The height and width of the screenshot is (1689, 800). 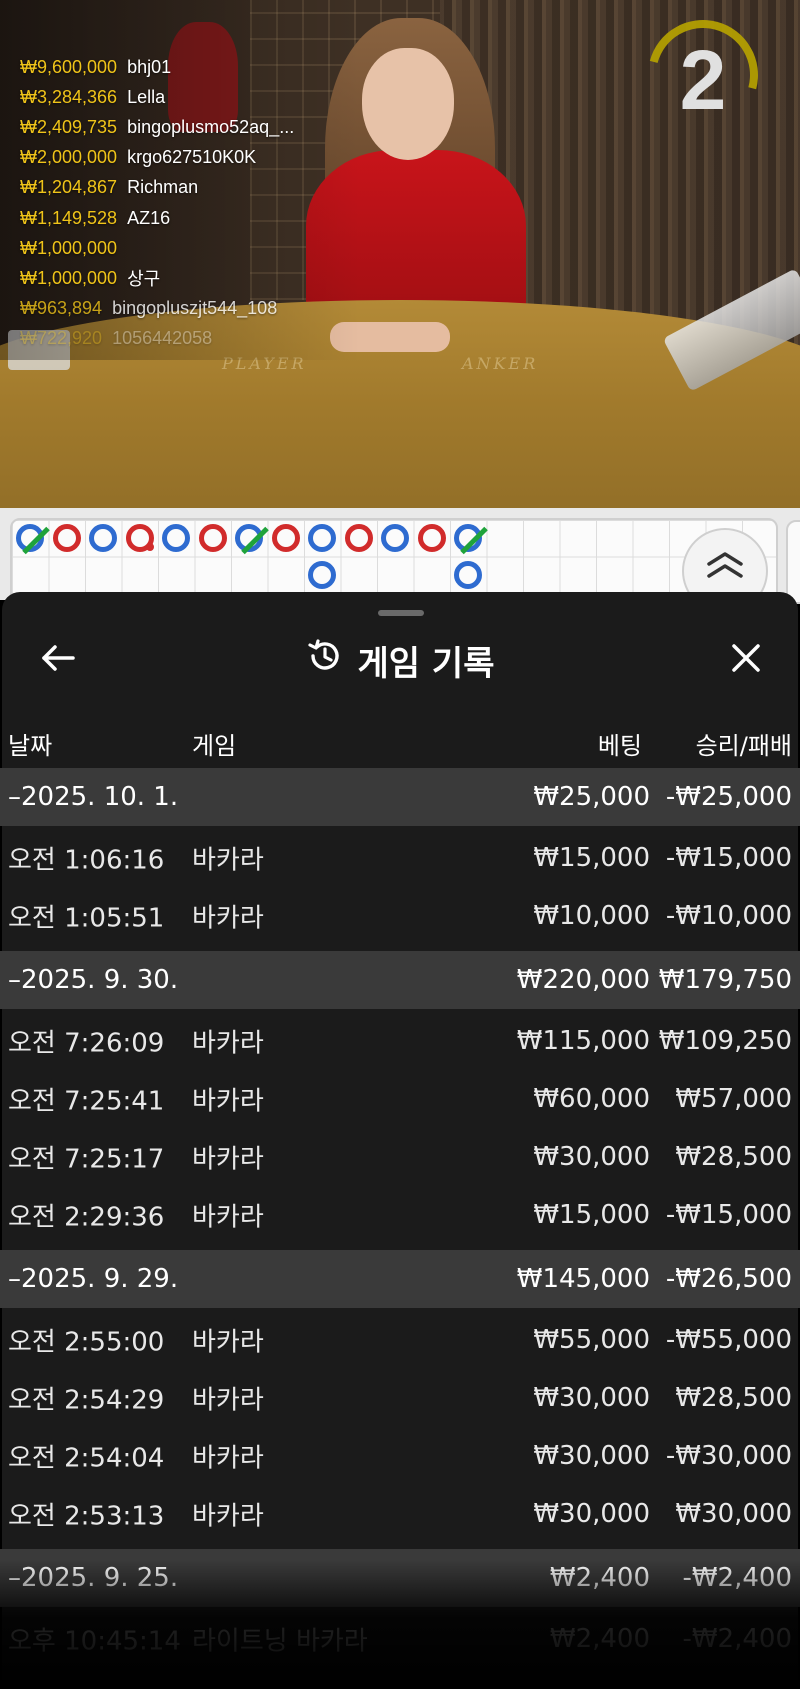 What do you see at coordinates (94, 1641) in the screenshot?
I see `row-time: 오후 10:45:14` at bounding box center [94, 1641].